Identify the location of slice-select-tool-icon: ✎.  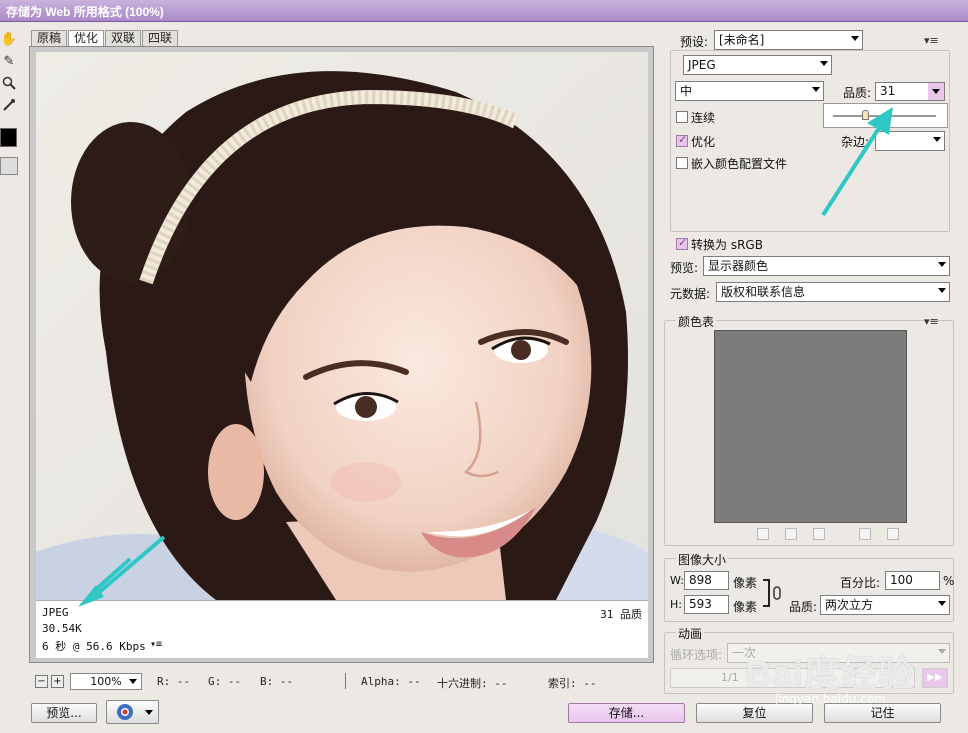
(9, 61).